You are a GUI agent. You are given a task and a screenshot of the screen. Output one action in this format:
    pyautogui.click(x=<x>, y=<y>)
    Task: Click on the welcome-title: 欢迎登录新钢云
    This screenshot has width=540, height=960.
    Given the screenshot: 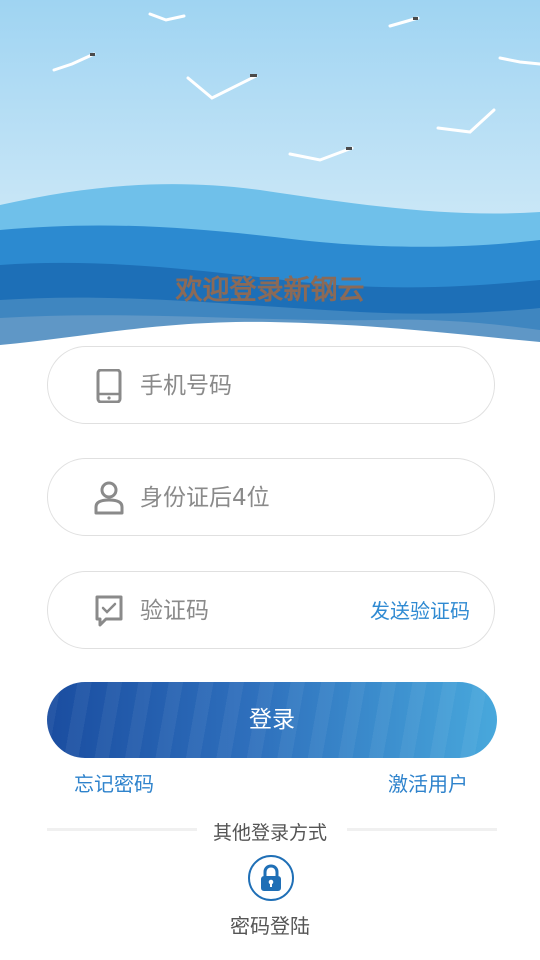 What is the action you would take?
    pyautogui.click(x=270, y=290)
    